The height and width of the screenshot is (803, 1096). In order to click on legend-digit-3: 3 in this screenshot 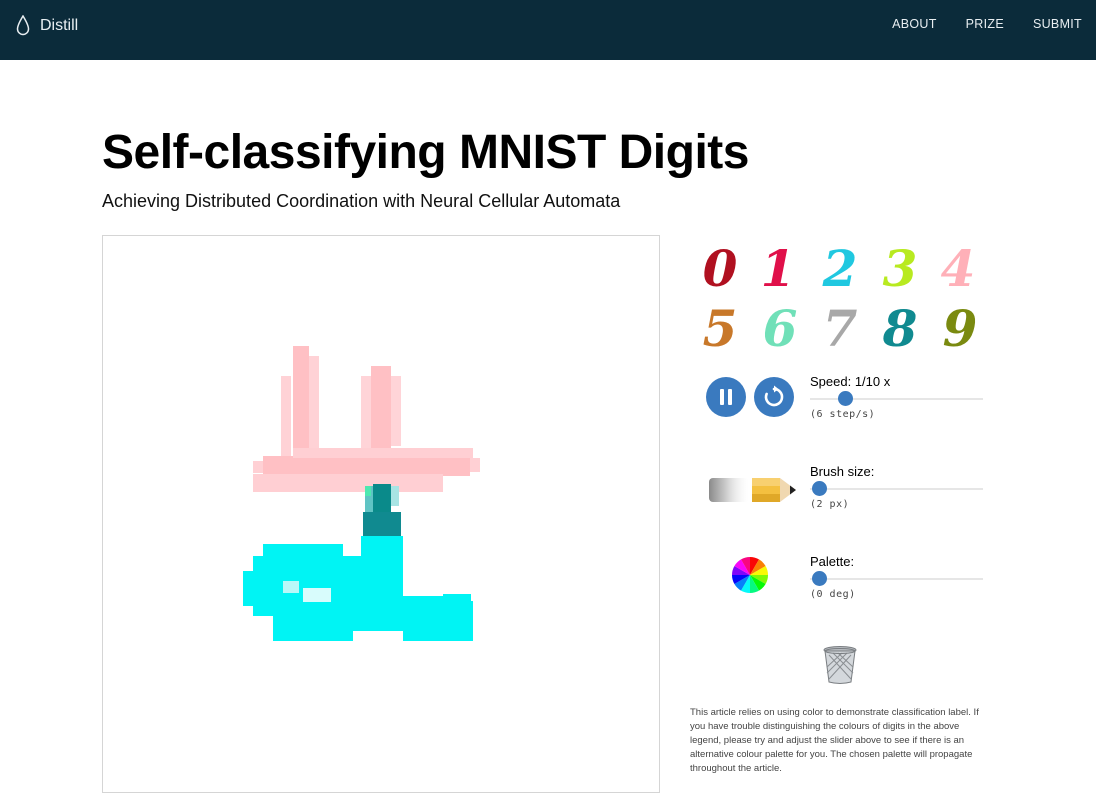, I will do `click(900, 268)`.